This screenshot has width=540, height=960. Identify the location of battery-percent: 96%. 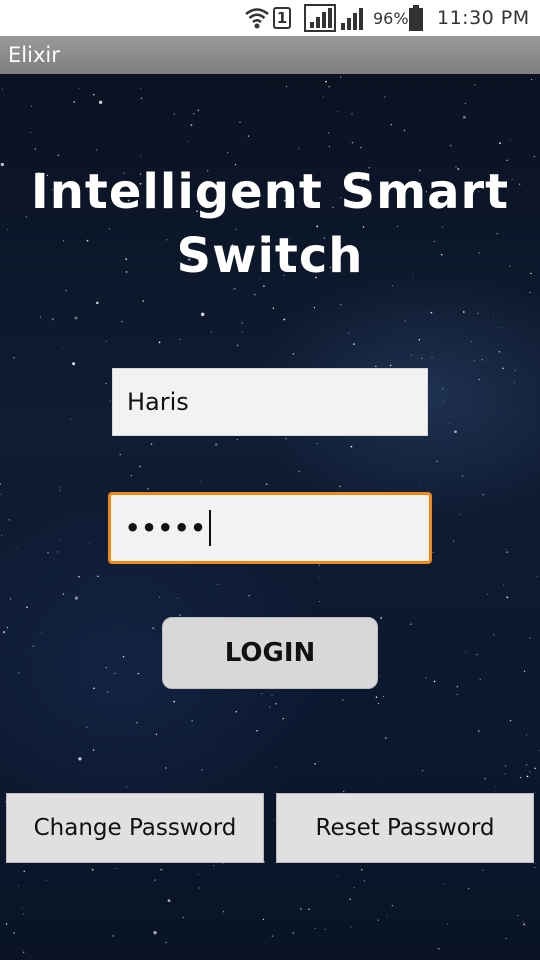
(391, 18).